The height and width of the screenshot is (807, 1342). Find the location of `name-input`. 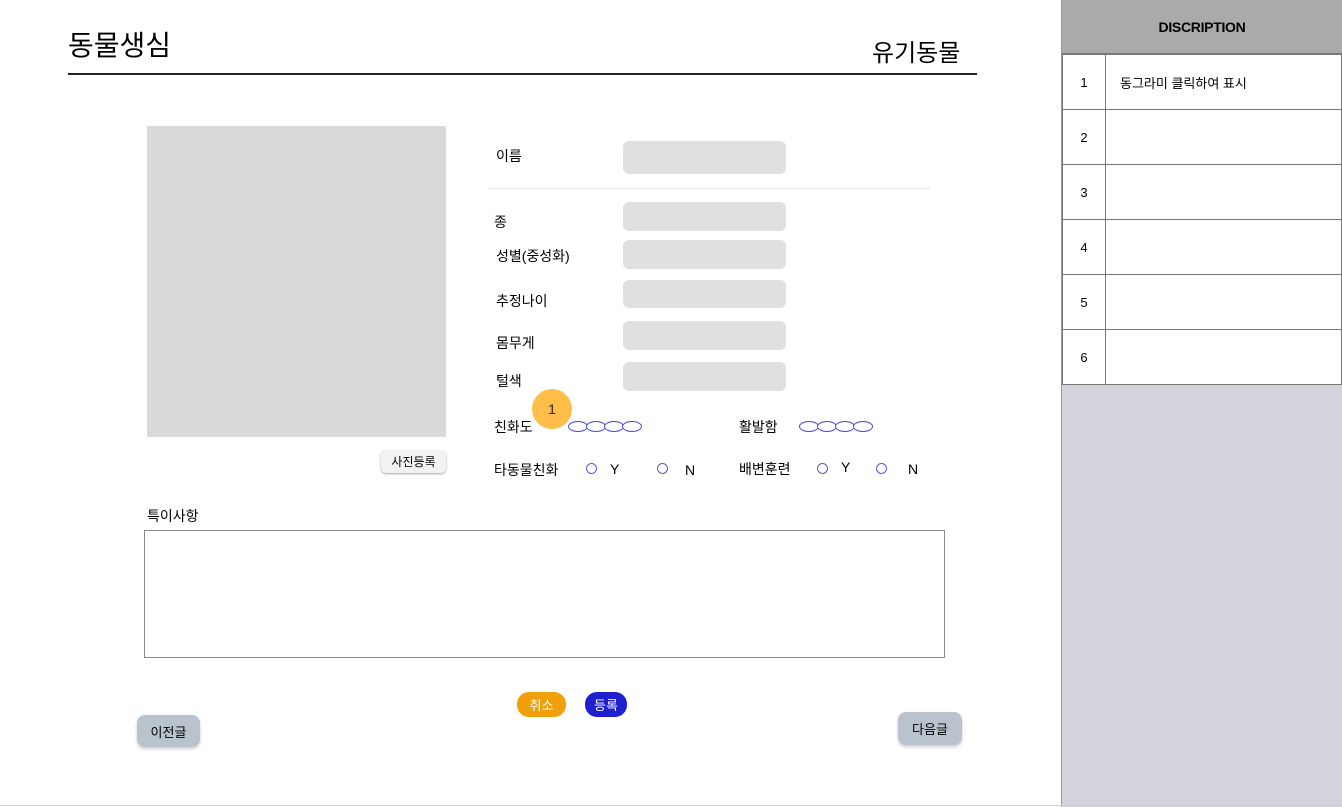

name-input is located at coordinates (704, 157).